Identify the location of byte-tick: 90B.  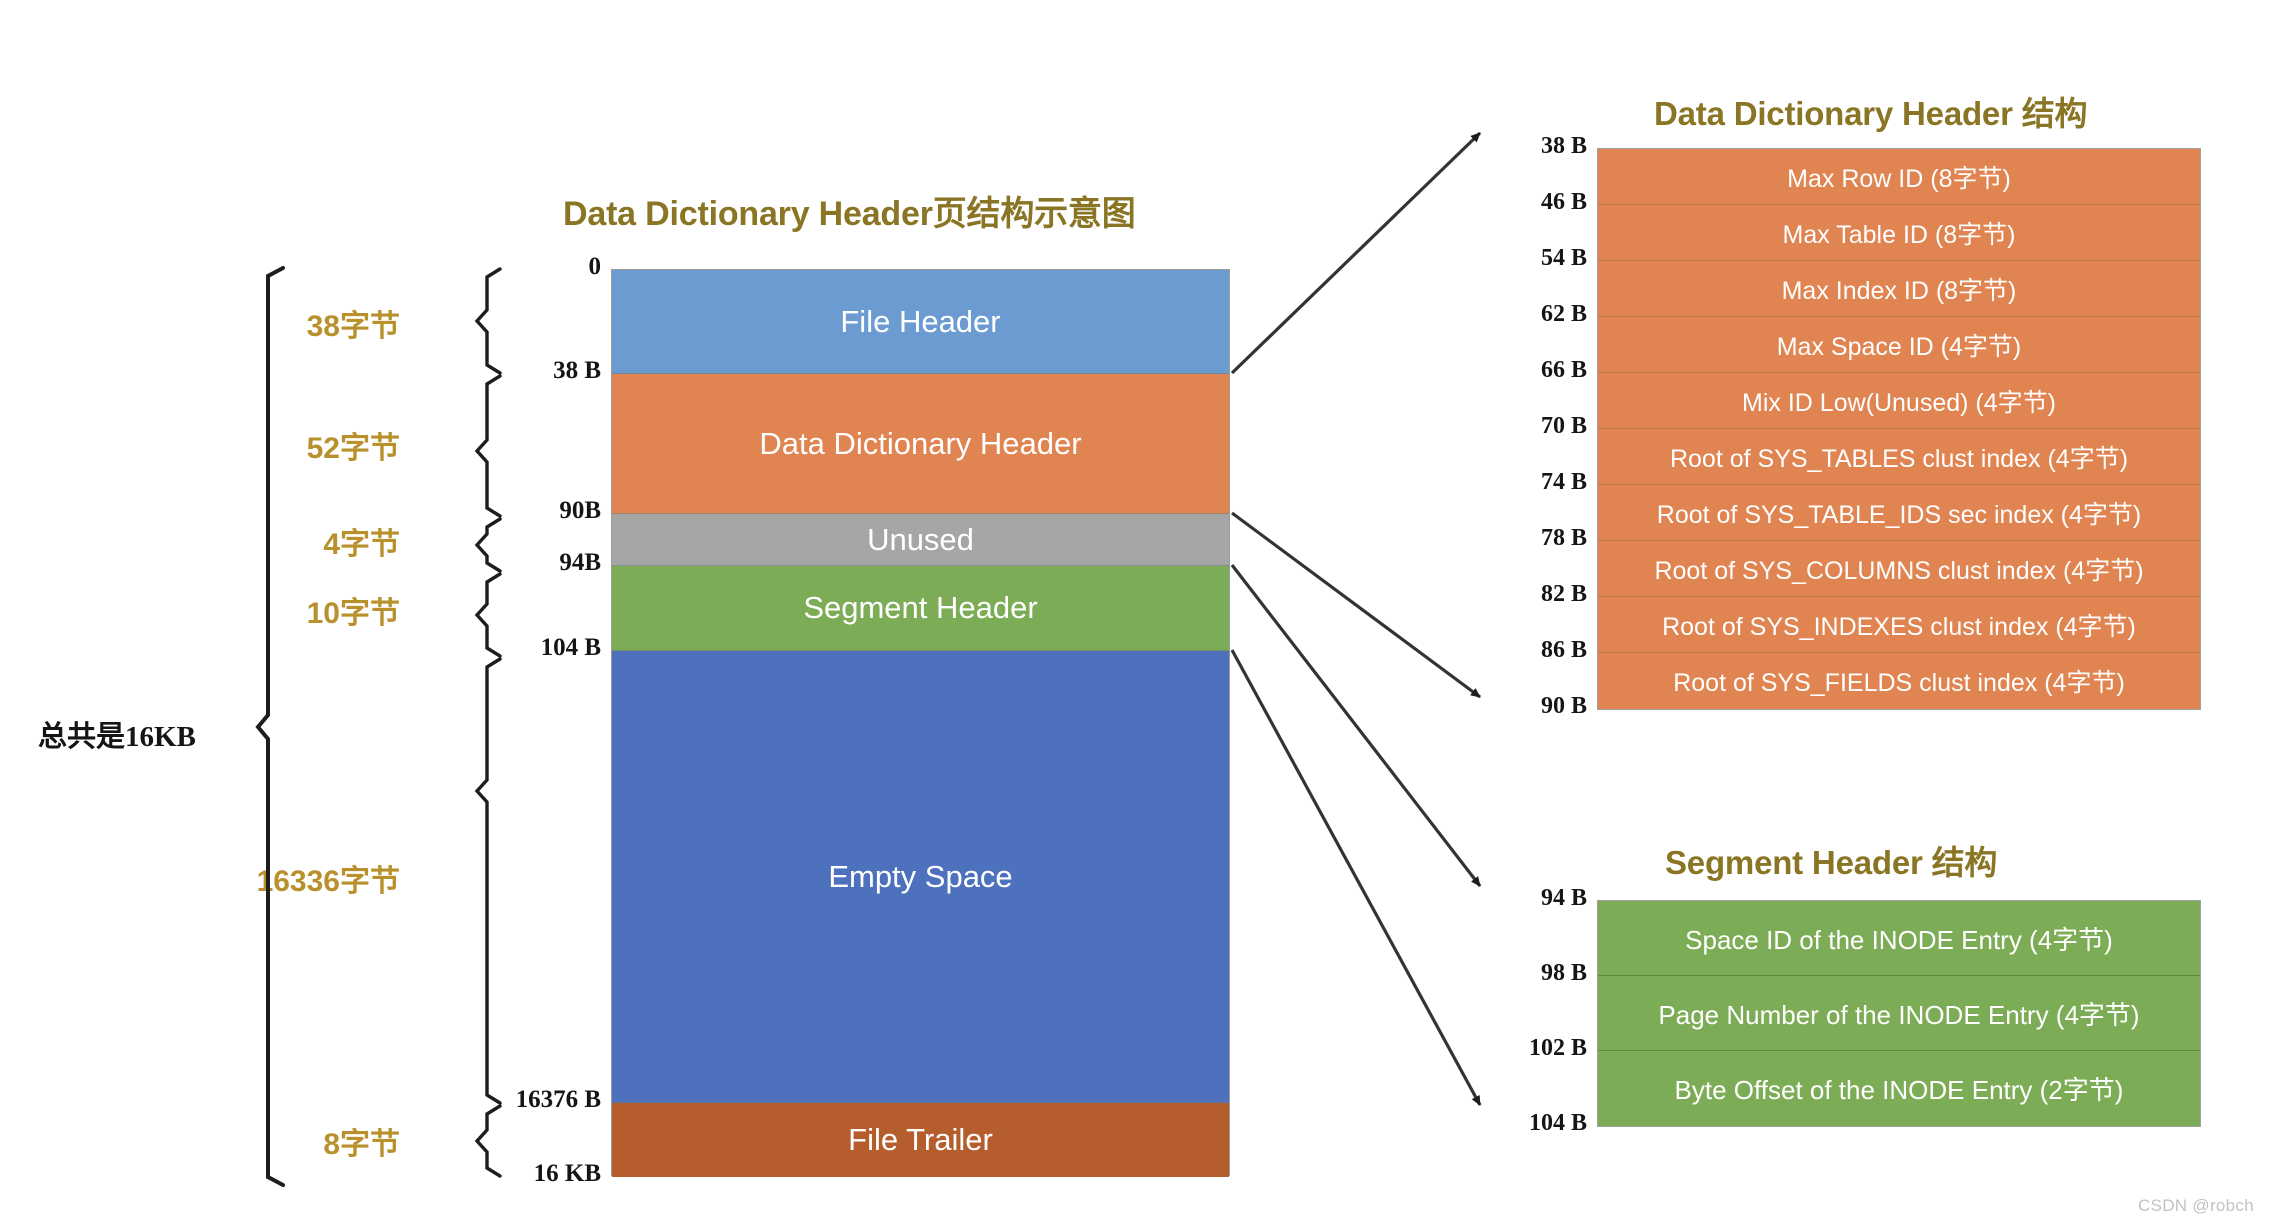
(580, 510).